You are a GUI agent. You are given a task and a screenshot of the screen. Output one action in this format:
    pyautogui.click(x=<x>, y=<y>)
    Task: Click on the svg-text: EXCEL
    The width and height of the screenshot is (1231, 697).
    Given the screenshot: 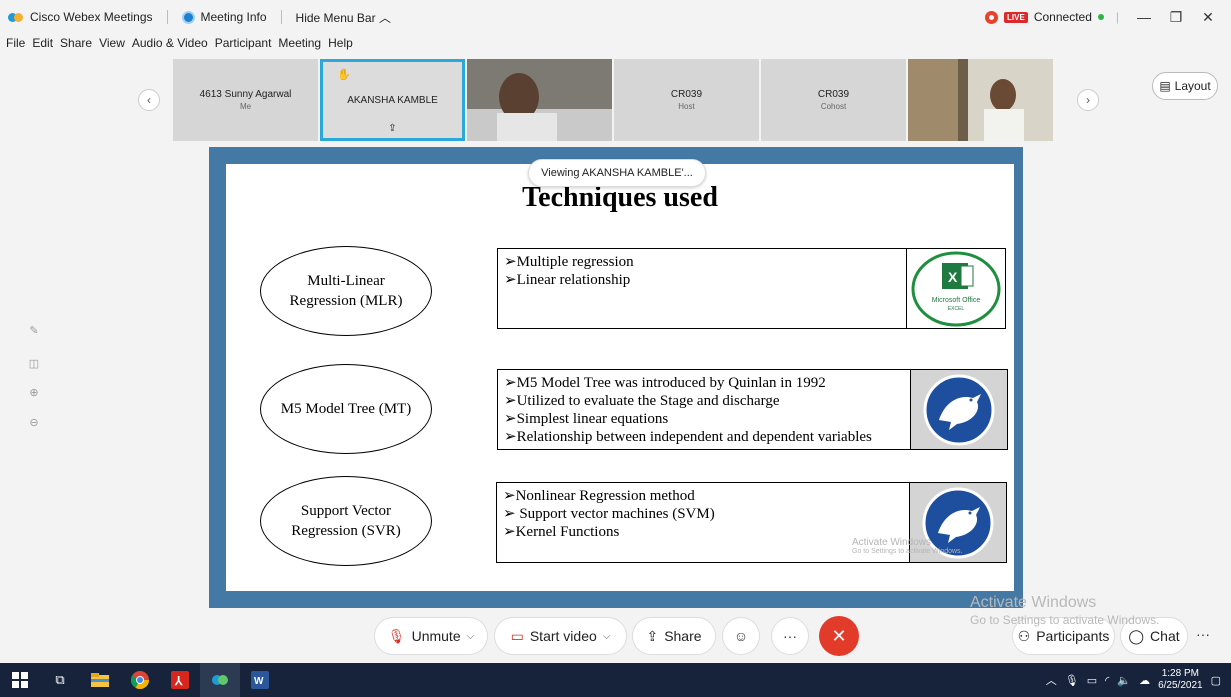 What is the action you would take?
    pyautogui.click(x=956, y=309)
    